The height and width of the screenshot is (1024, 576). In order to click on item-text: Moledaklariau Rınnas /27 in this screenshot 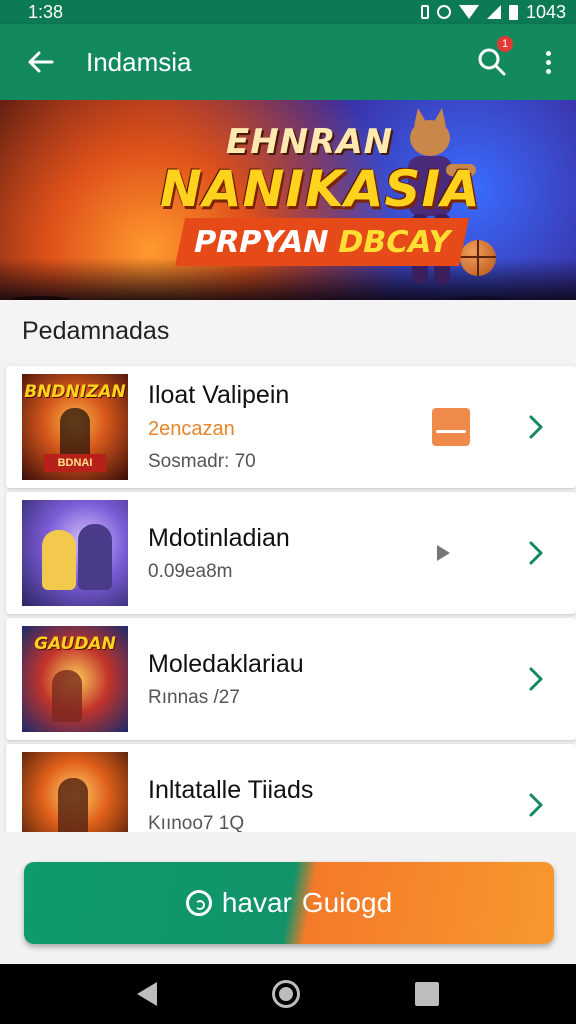, I will do `click(322, 679)`.